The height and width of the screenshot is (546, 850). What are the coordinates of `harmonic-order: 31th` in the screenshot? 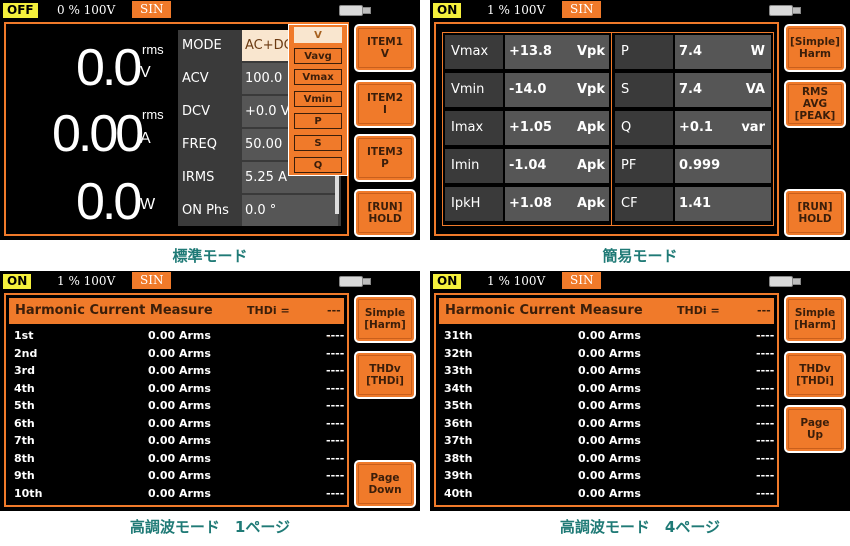 It's located at (458, 335).